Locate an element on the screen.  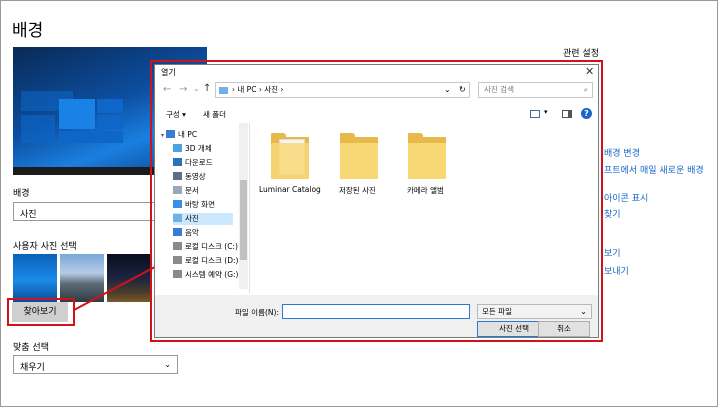
address-item-pc: 내 PC is located at coordinates (246, 89).